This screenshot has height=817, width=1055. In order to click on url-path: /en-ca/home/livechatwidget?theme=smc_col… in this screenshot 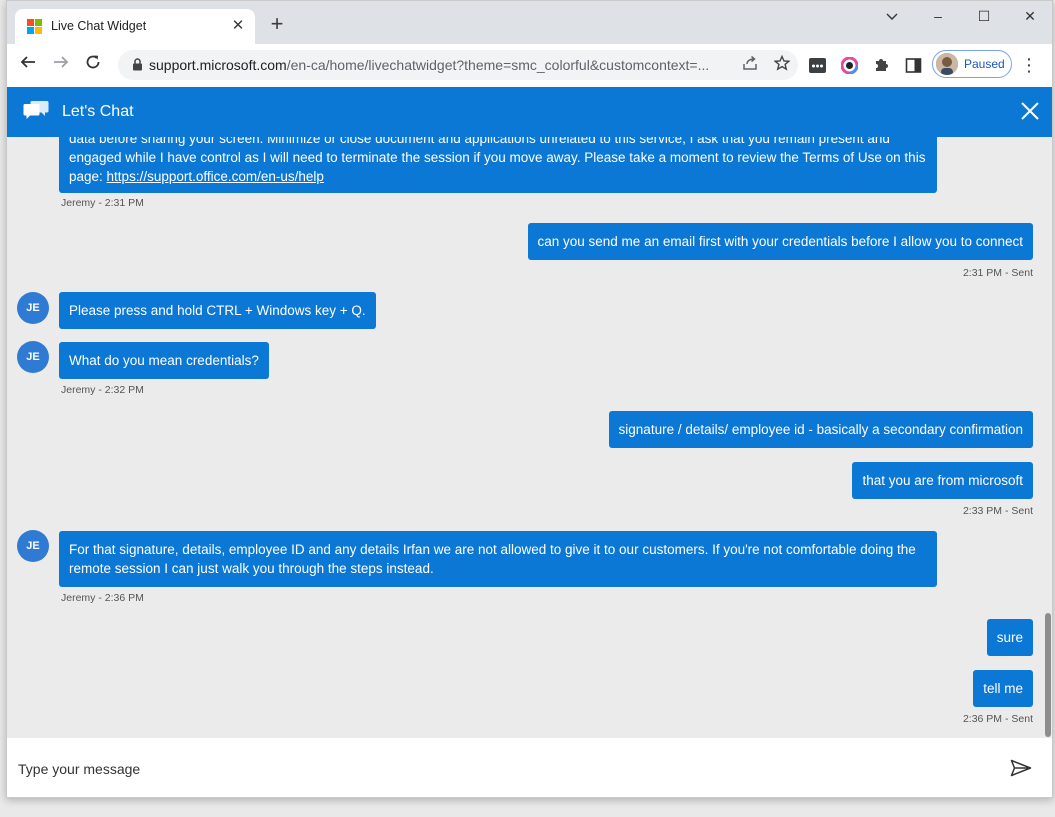, I will do `click(498, 65)`.